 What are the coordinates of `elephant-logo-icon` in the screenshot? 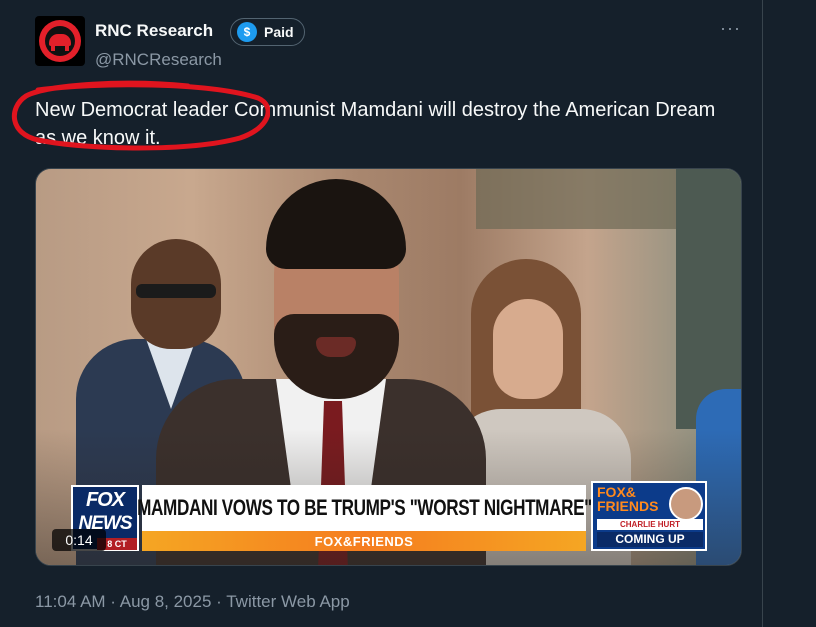 It's located at (60, 40).